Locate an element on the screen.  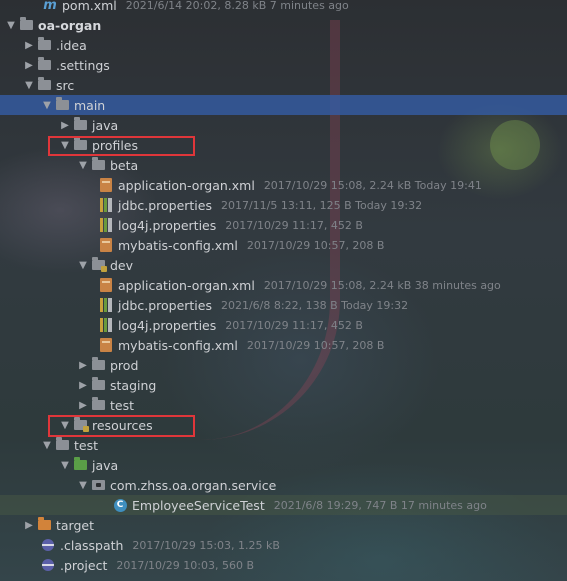
tree-item-classpath: .classpath 2017/10/29 15:03, 1.25 kB is located at coordinates (283, 545).